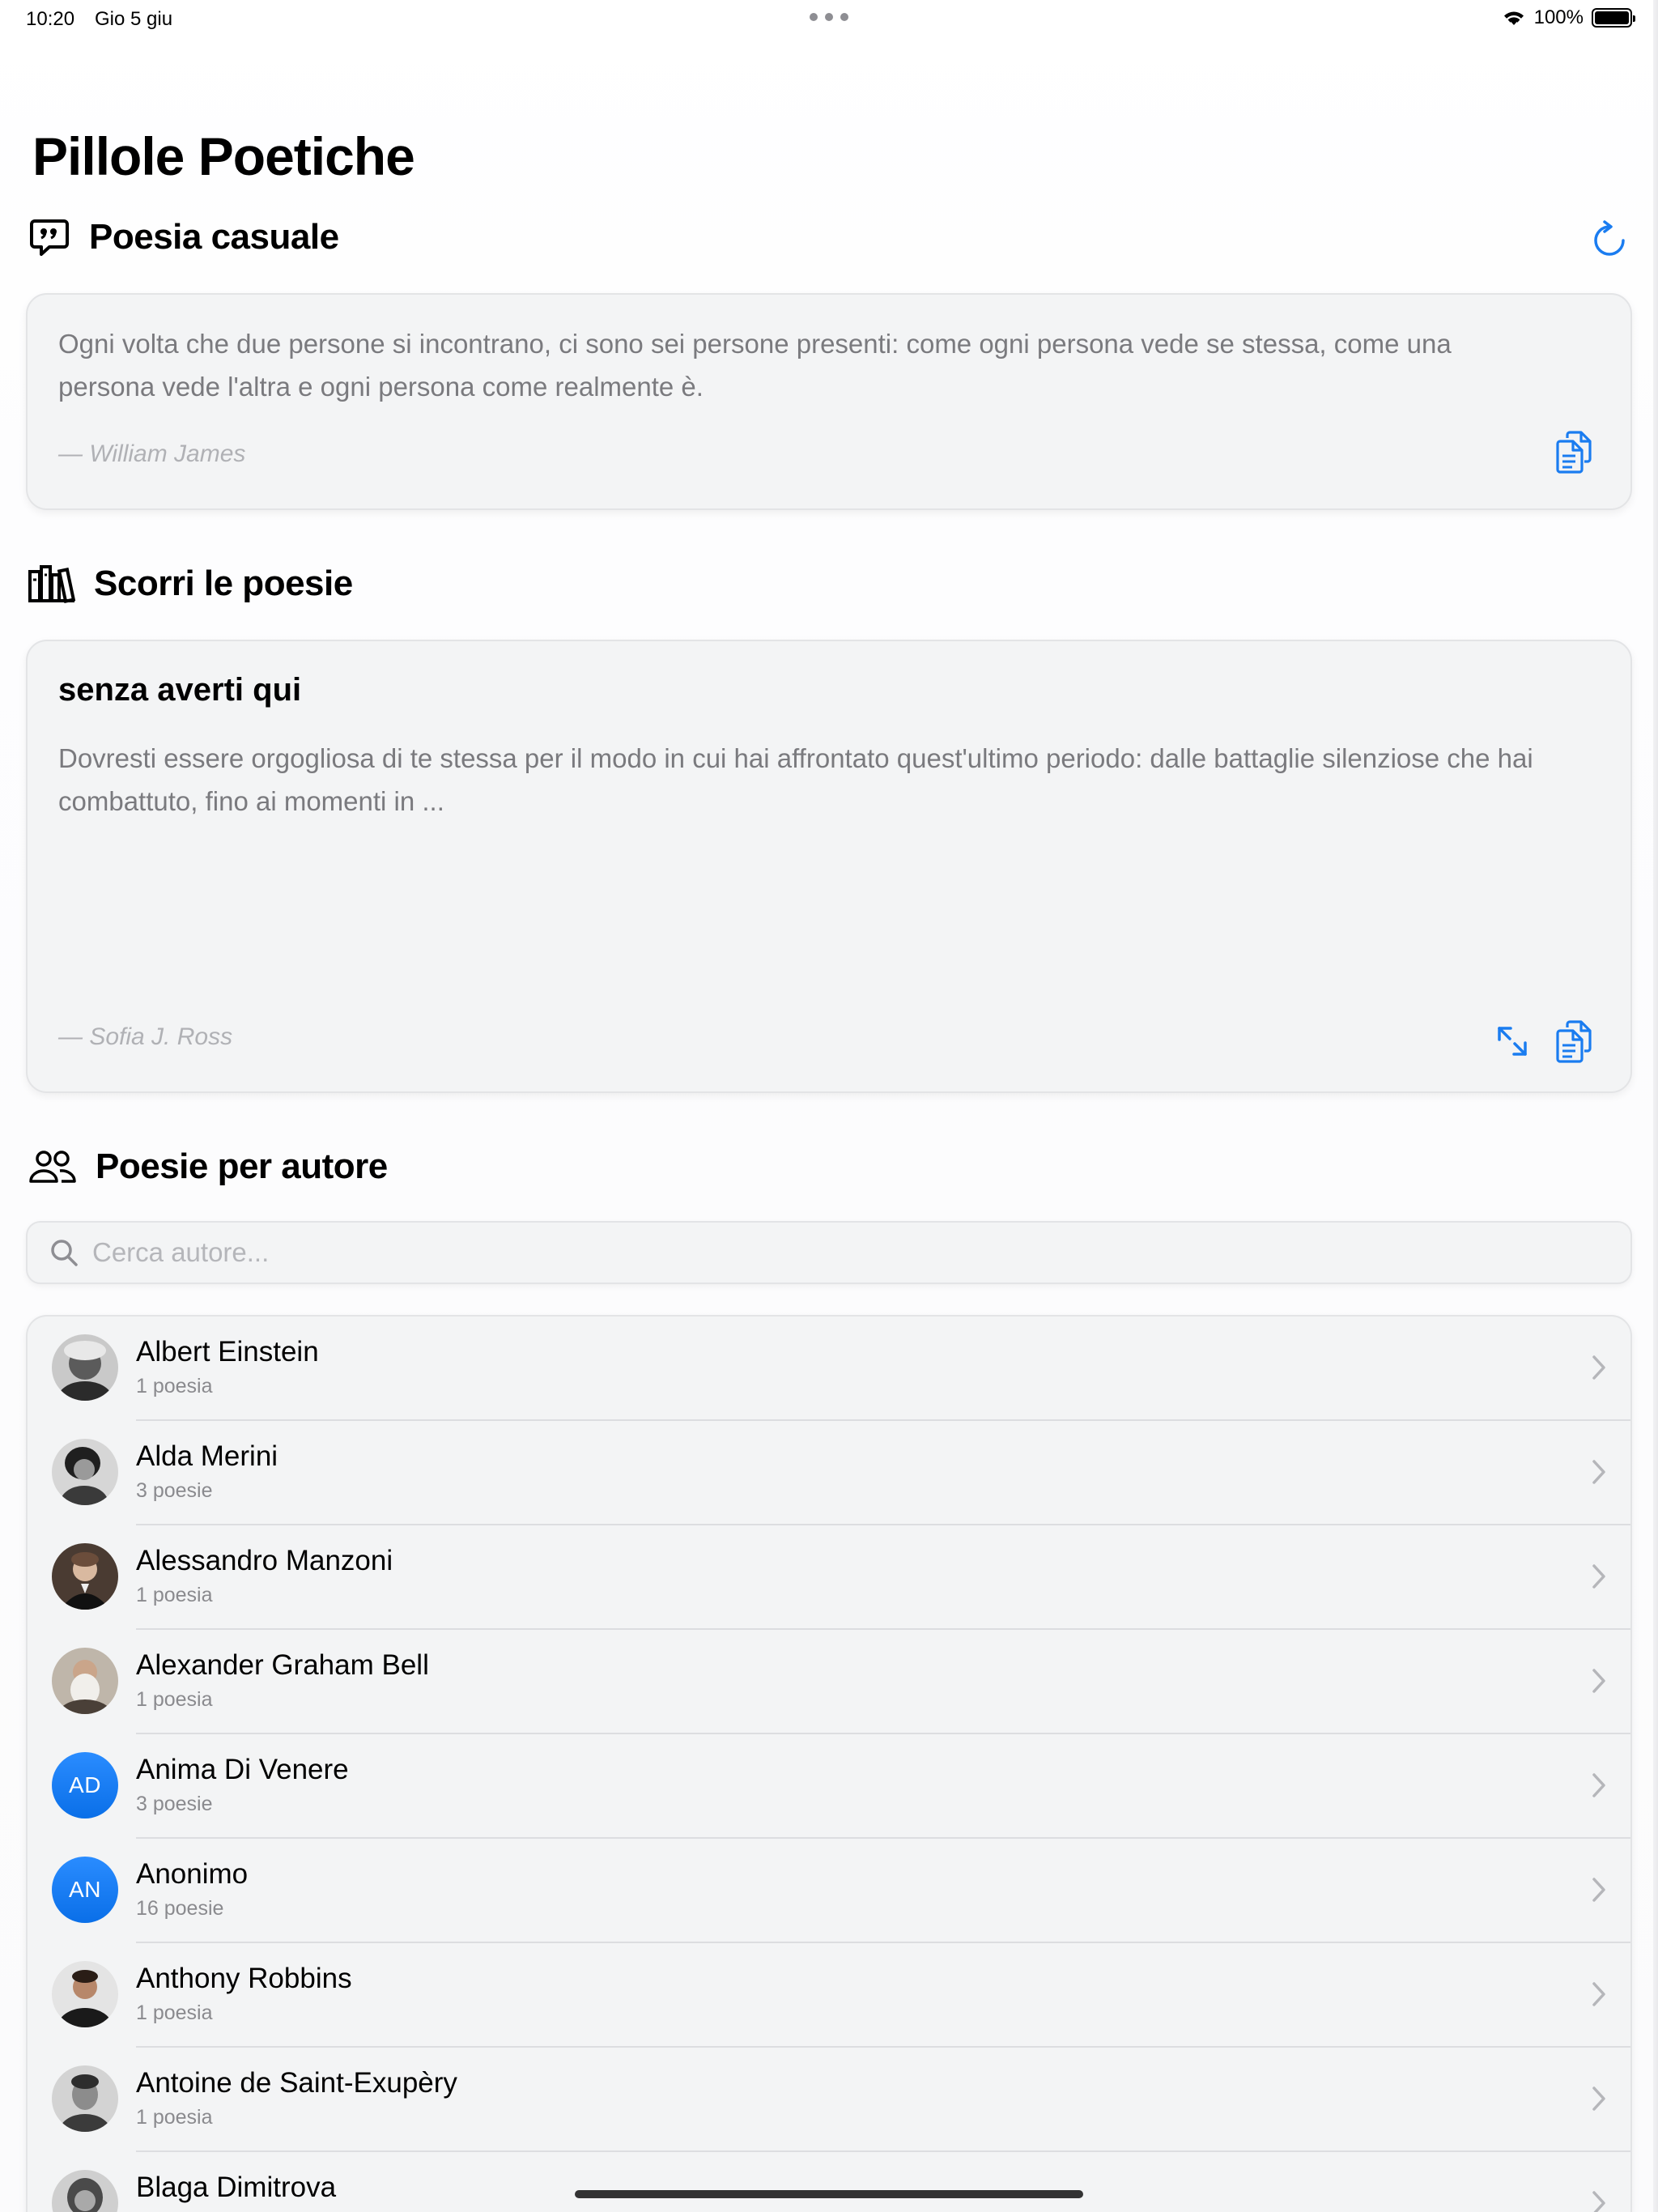 The image size is (1658, 2212). I want to click on refresh-icon, so click(1609, 238).